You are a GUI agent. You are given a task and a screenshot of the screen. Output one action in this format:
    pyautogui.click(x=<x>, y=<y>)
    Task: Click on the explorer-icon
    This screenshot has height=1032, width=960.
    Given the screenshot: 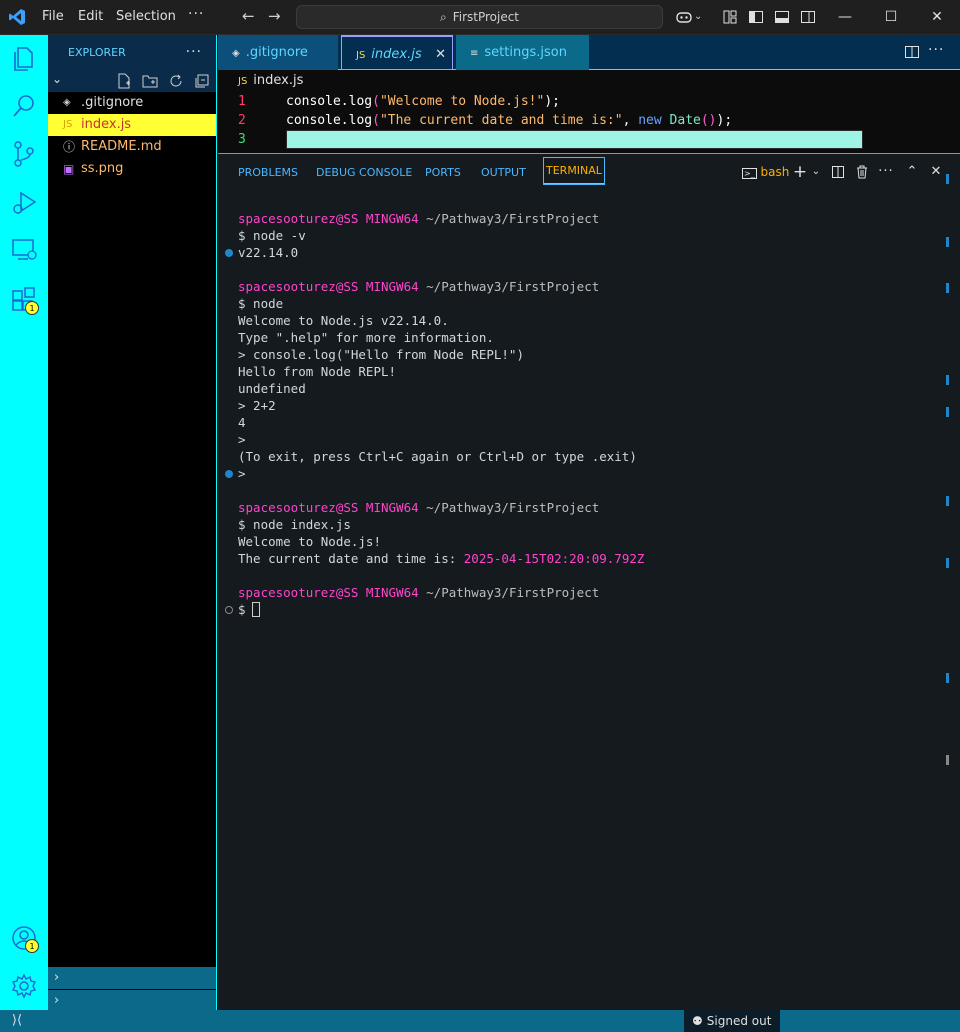 What is the action you would take?
    pyautogui.click(x=24, y=58)
    